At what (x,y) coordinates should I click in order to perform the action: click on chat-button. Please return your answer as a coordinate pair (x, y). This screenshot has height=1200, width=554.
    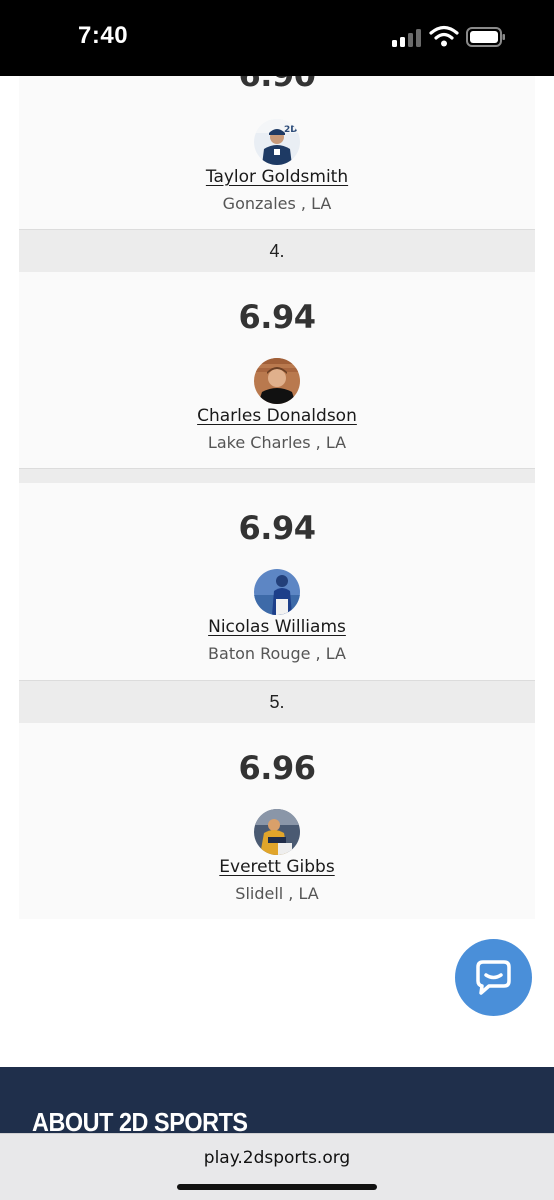
    Looking at the image, I should click on (493, 977).